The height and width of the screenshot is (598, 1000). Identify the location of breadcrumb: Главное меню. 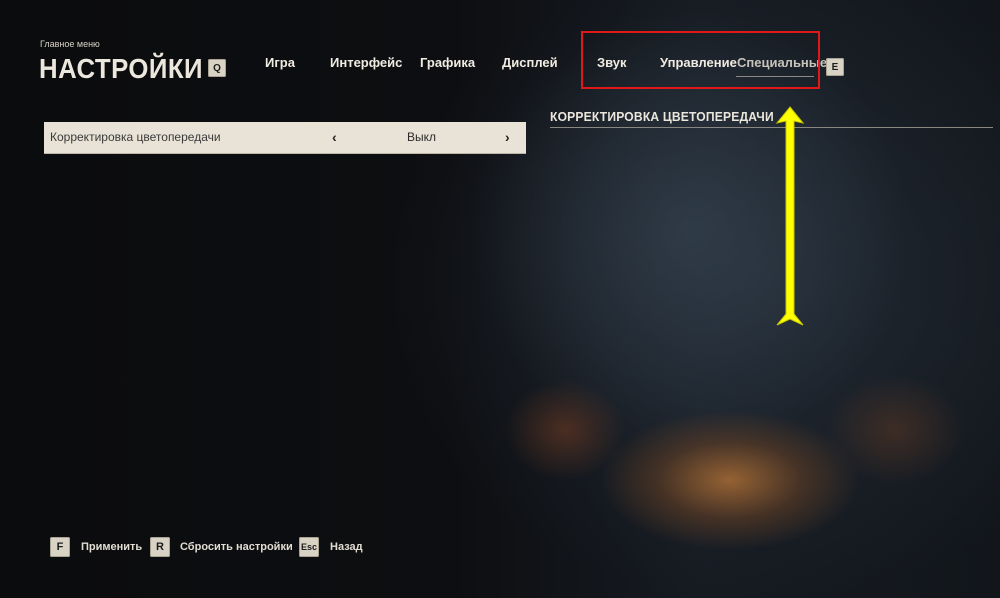
(70, 44).